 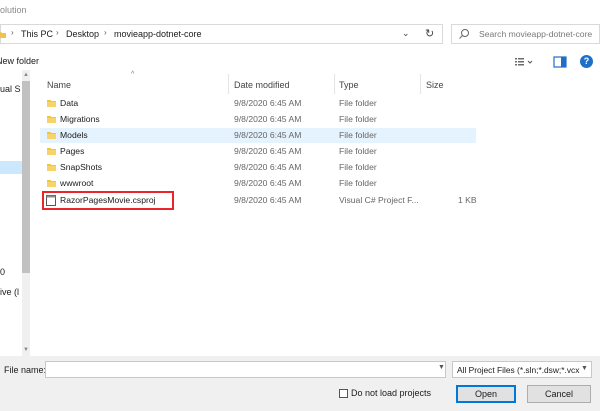 What do you see at coordinates (262, 85) in the screenshot?
I see `column-header-date: Date modified` at bounding box center [262, 85].